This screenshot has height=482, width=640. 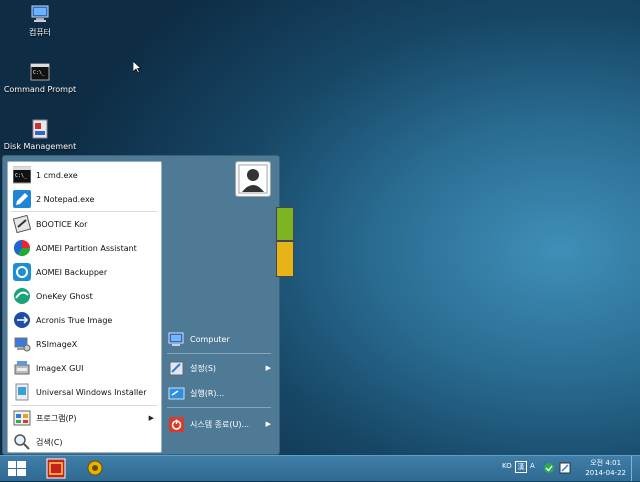 I want to click on notepad-icon, so click(x=22, y=199).